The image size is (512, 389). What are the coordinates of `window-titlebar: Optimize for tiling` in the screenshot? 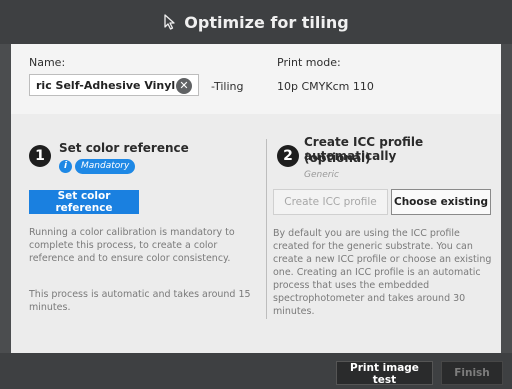 It's located at (256, 22).